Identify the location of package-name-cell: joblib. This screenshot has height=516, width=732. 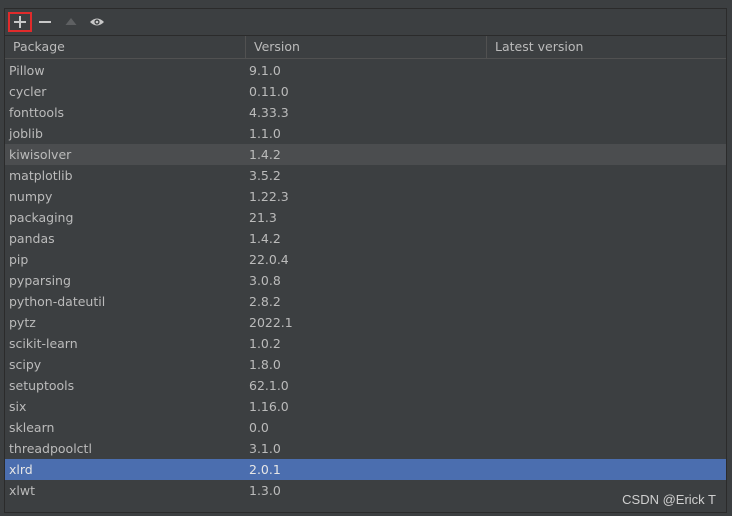
(26, 133).